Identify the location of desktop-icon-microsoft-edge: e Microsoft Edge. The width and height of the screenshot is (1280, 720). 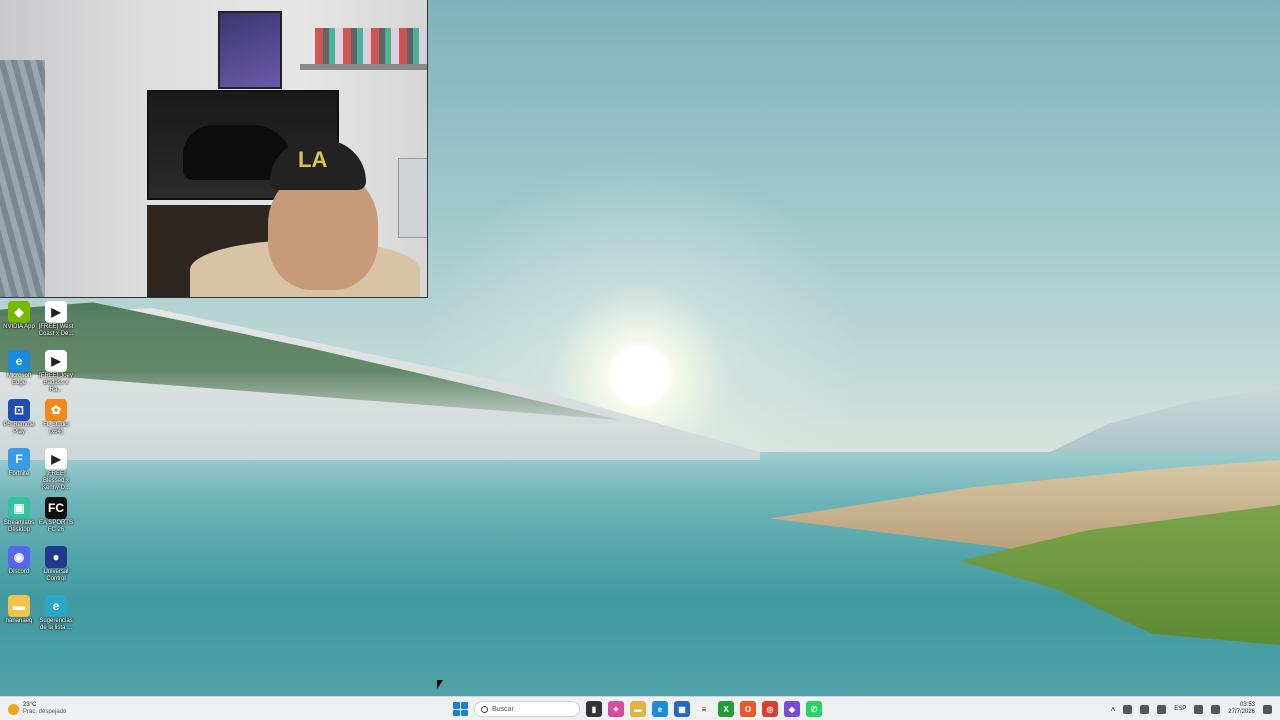
(19, 371).